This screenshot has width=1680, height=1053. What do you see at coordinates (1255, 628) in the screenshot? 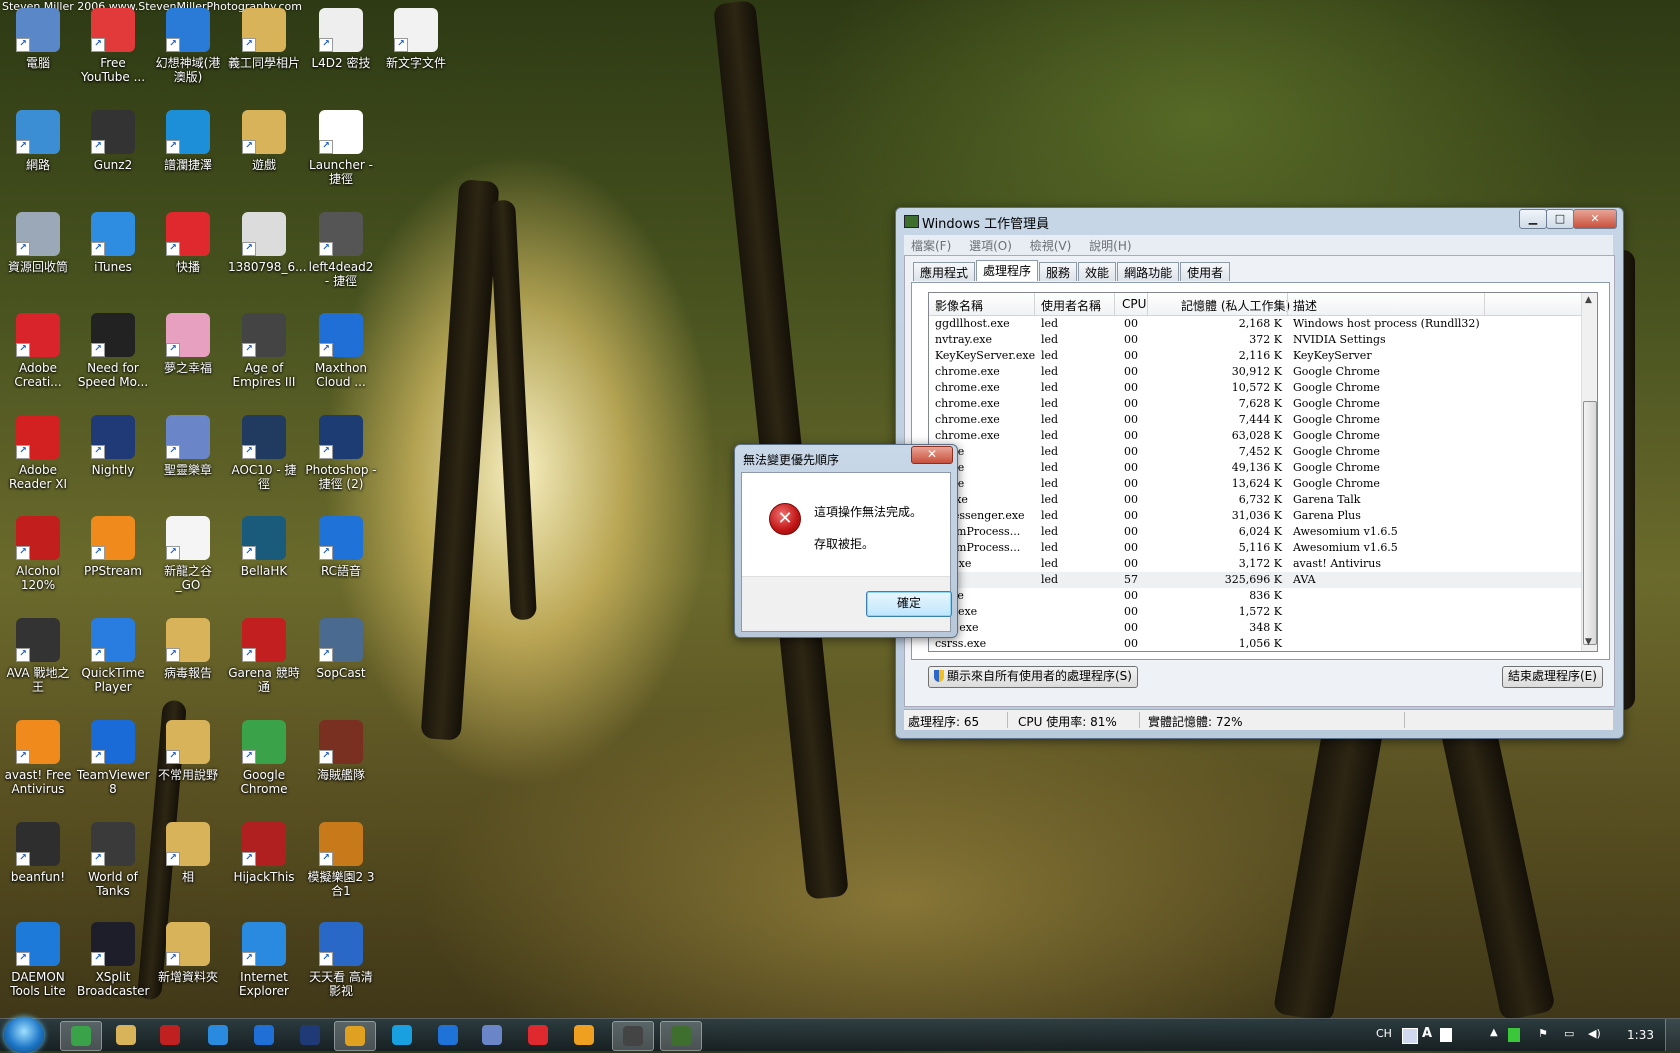
I see `process-row: gon.exe00348 K` at bounding box center [1255, 628].